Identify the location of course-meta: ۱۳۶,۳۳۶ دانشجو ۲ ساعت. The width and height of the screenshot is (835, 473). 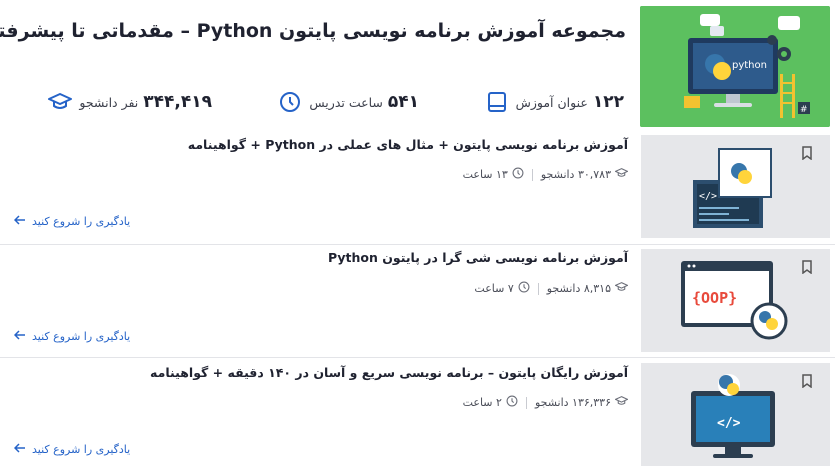
(545, 402).